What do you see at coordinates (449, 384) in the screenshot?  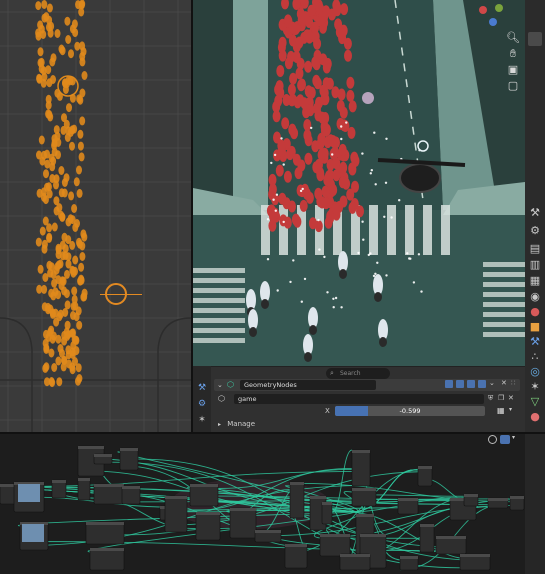 I see `edit-mode-toggle` at bounding box center [449, 384].